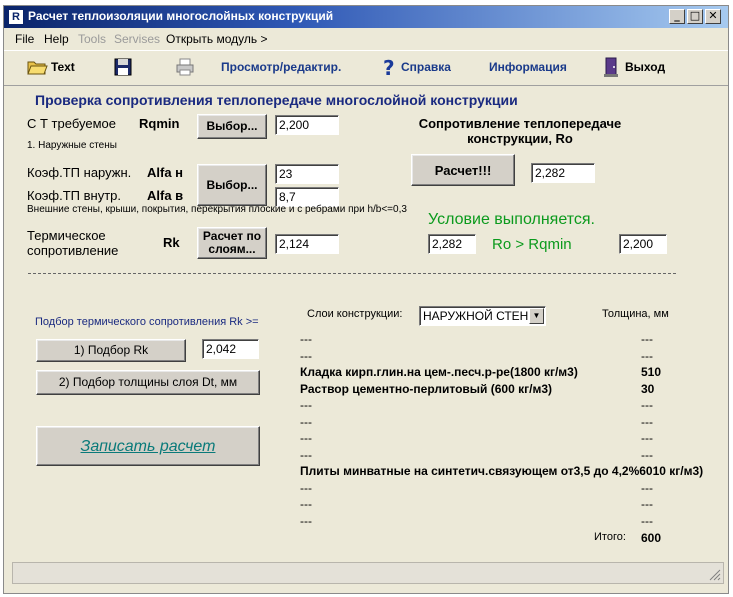 The image size is (733, 597). What do you see at coordinates (677, 16) in the screenshot?
I see `minimize-button: _` at bounding box center [677, 16].